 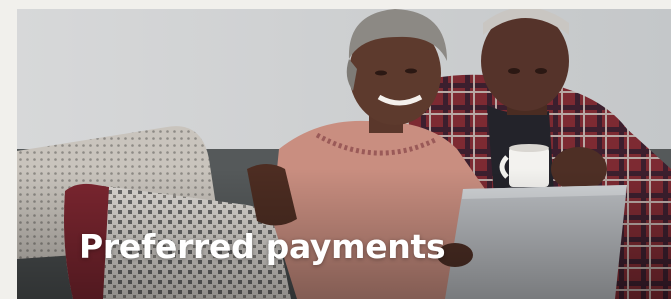 I want to click on hero-title: Preferred payments, so click(x=262, y=246).